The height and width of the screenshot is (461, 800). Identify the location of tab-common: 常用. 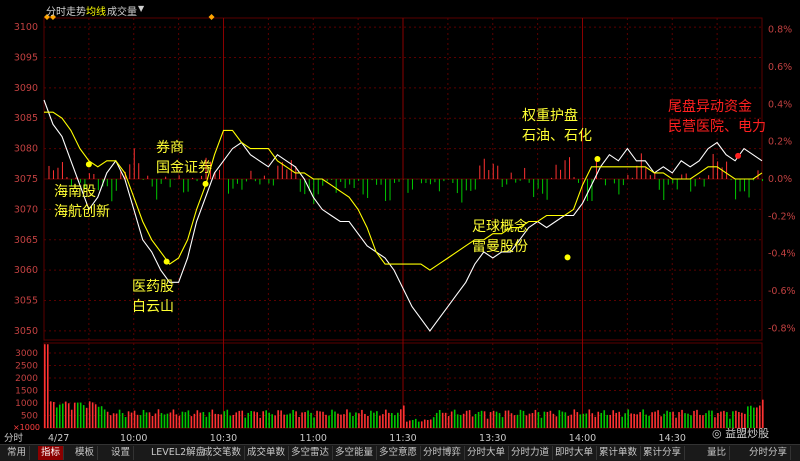
(17, 453).